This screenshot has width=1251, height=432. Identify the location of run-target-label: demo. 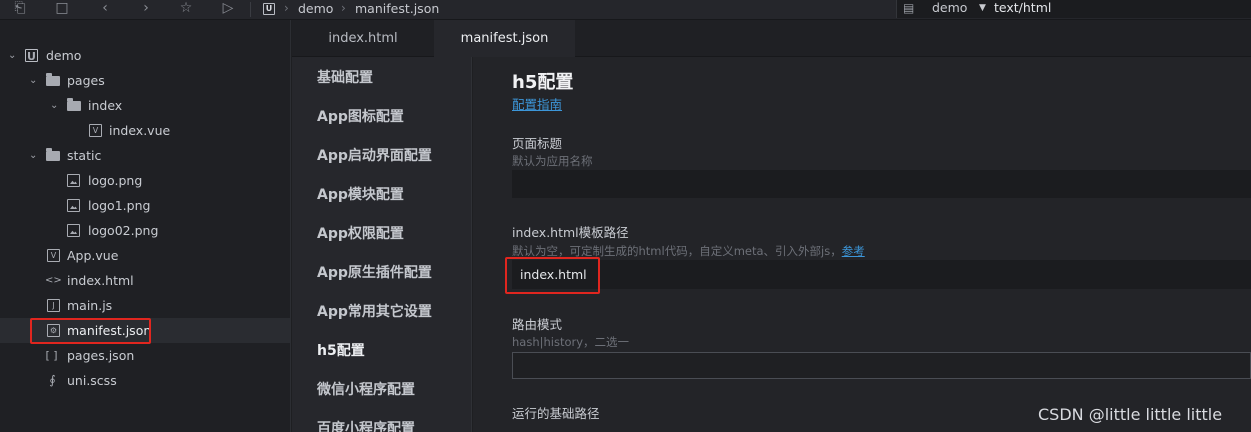
(950, 7).